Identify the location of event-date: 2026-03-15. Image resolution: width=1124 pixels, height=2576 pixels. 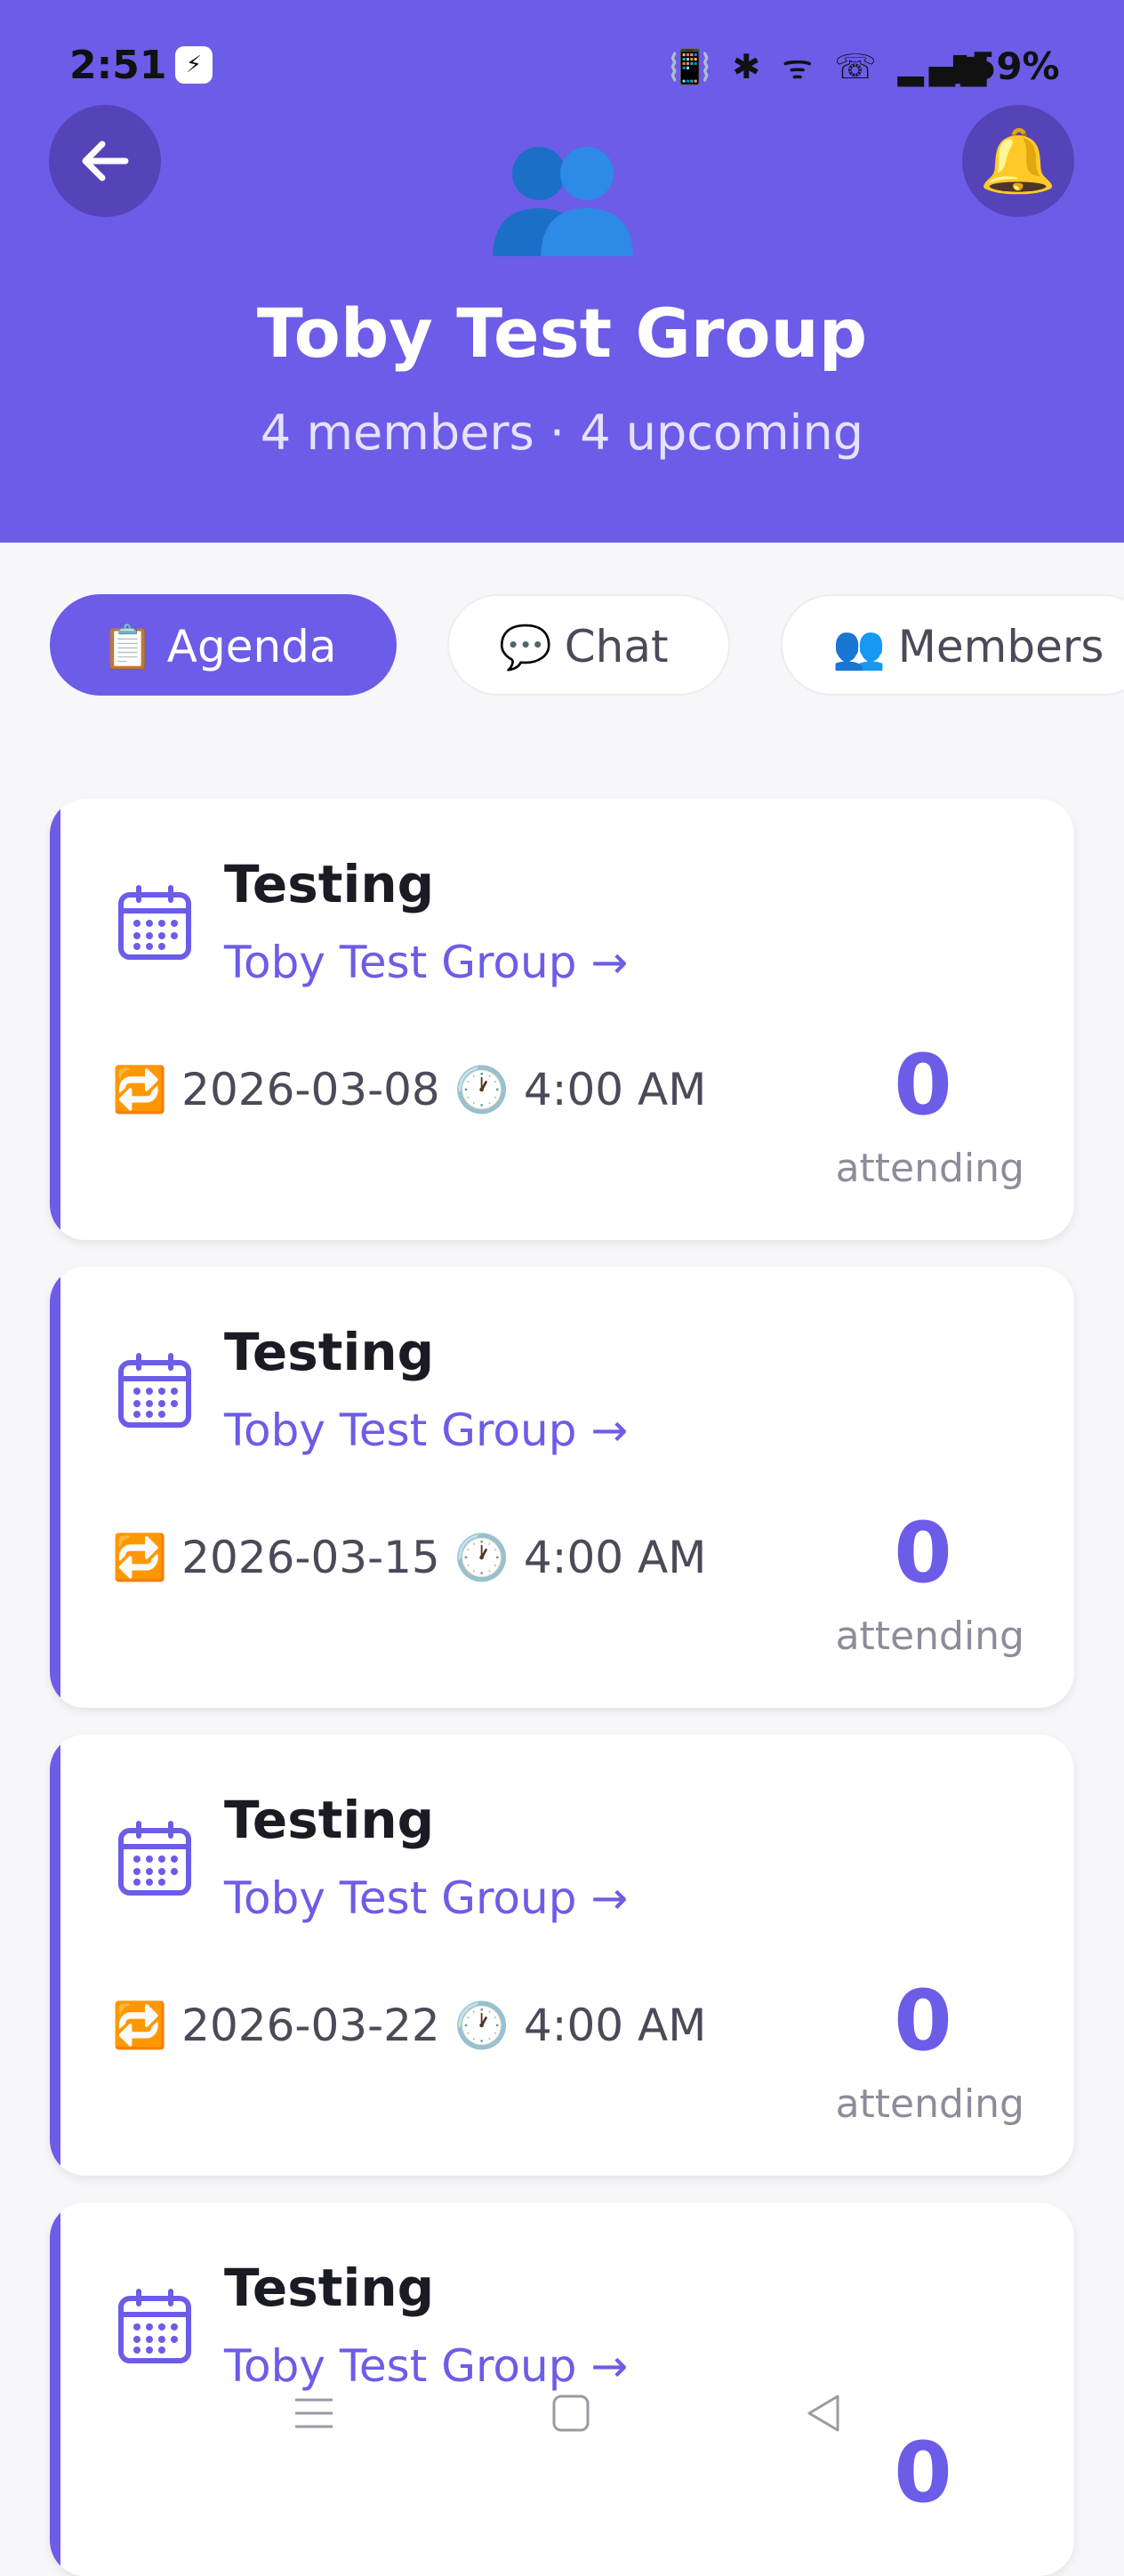
(310, 1557).